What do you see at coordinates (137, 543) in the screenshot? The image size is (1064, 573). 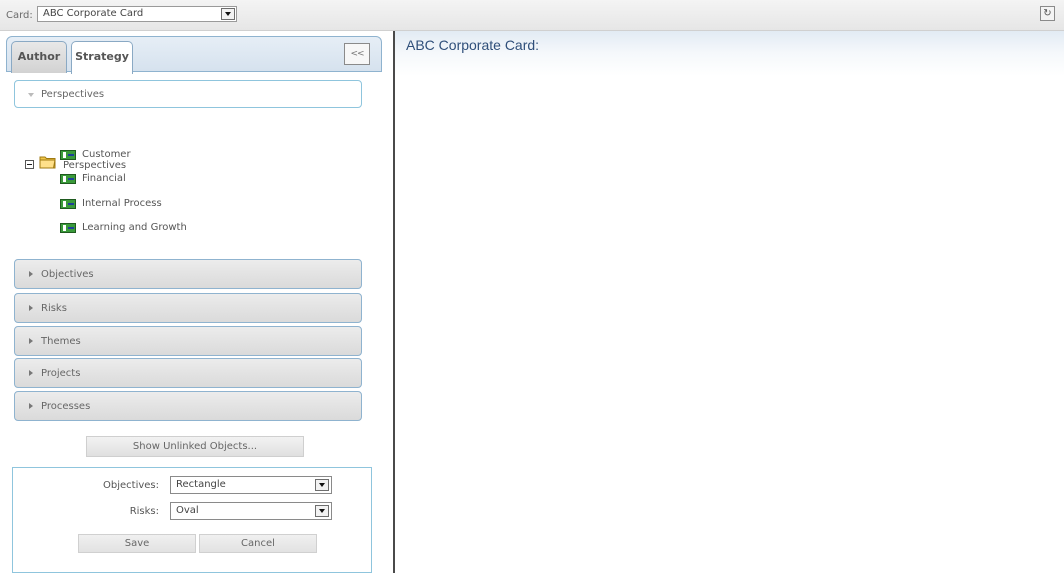 I see `save-button: Save` at bounding box center [137, 543].